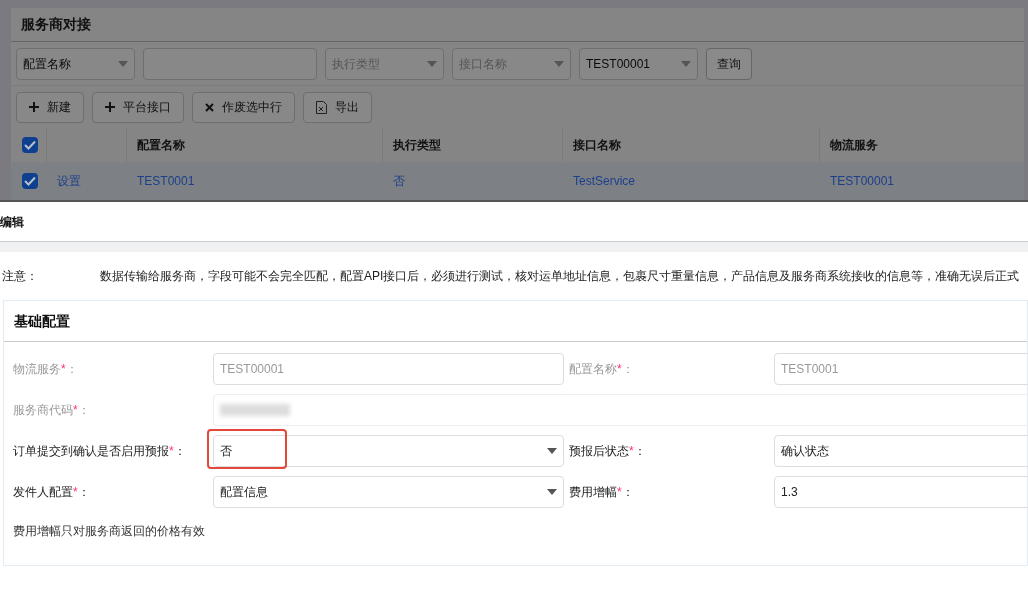 Image resolution: width=1028 pixels, height=592 pixels. I want to click on select-field: 配置信息, so click(388, 492).